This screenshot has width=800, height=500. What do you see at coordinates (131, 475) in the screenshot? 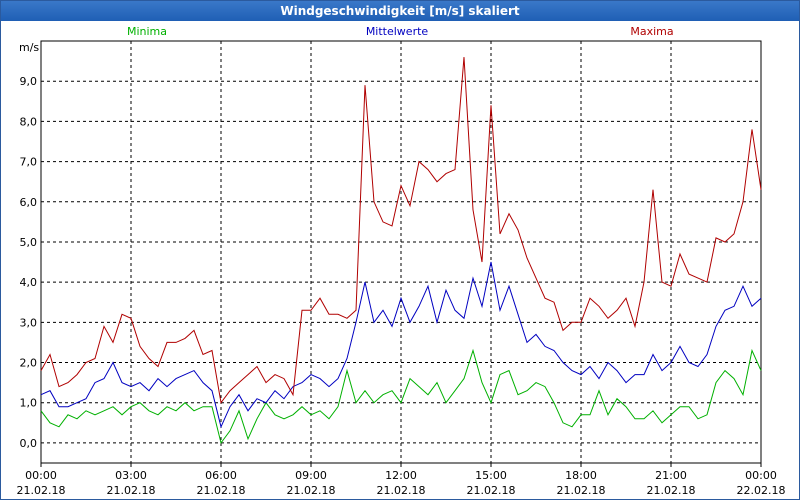
I see `x-tick-label-time: 03:00` at bounding box center [131, 475].